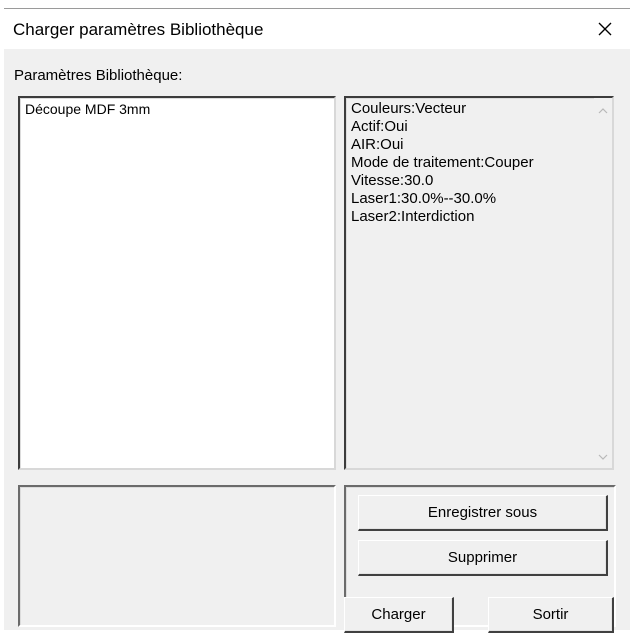 This screenshot has height=634, width=635. I want to click on scroll-down-icon, so click(603, 457).